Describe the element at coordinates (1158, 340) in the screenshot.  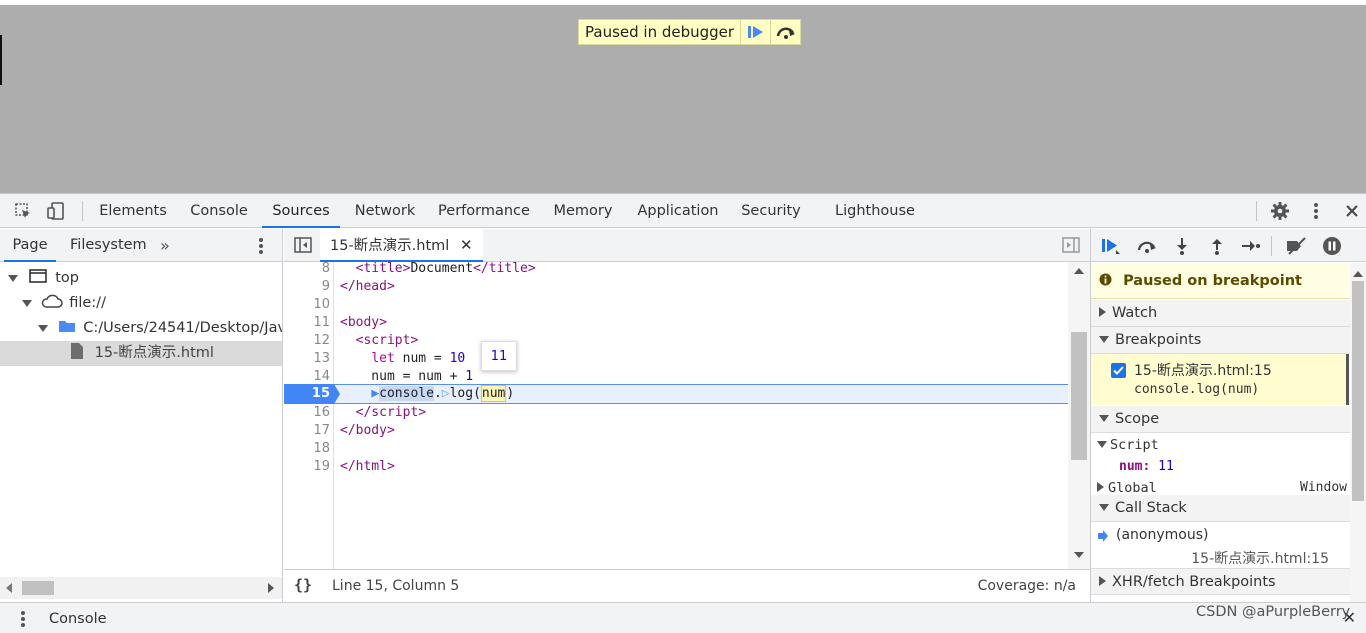
I see `pane-title: Breakpoints` at that location.